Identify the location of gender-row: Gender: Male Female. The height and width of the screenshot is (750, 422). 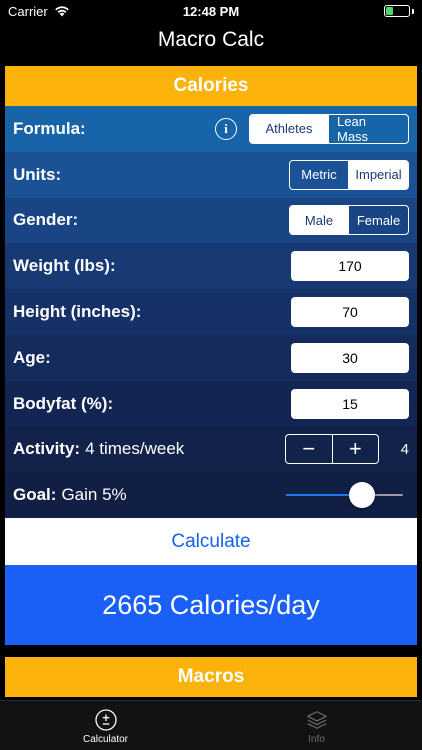
(211, 220).